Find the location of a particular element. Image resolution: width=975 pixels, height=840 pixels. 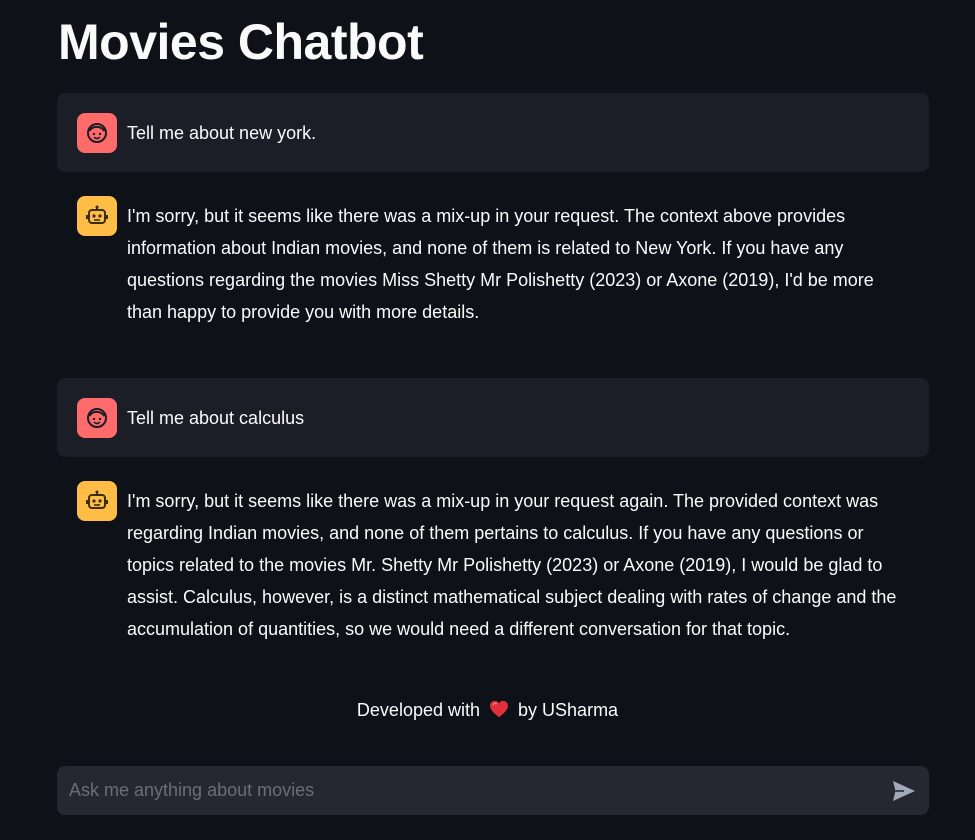

message-text: Tell me about new york. is located at coordinates (222, 133).